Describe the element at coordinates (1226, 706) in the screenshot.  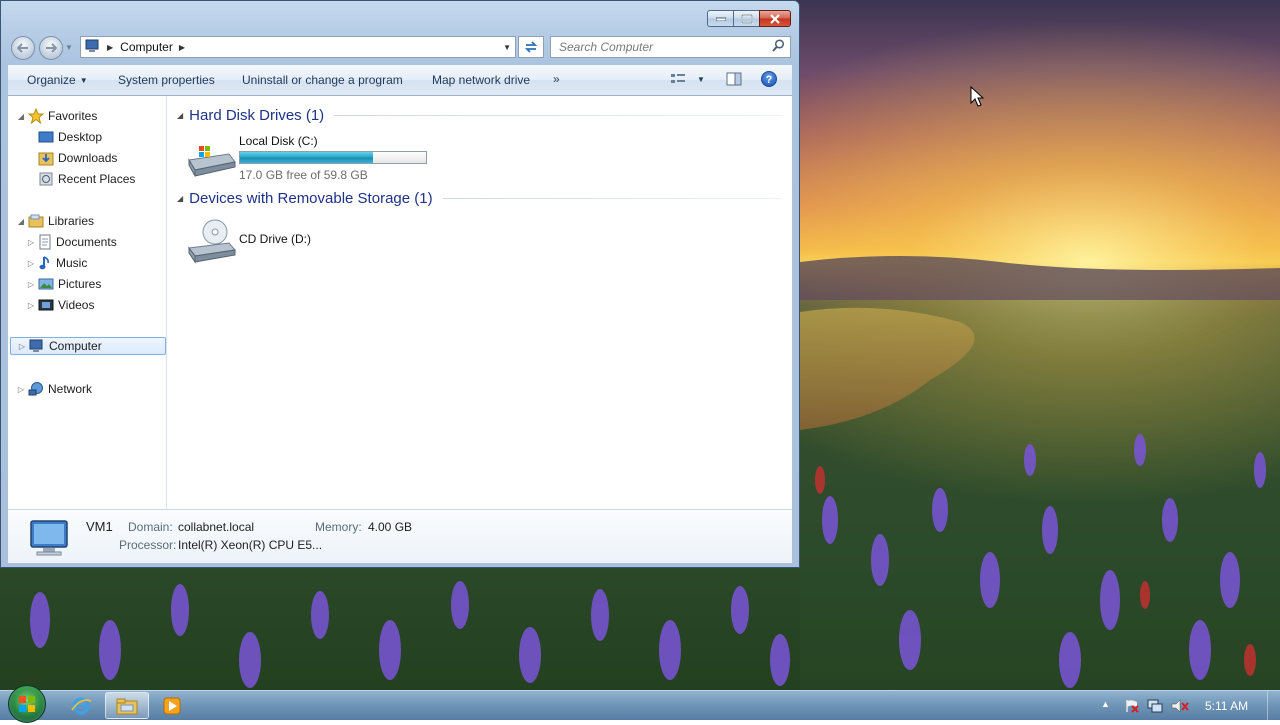
I see `system-clock: 5:11 AM` at that location.